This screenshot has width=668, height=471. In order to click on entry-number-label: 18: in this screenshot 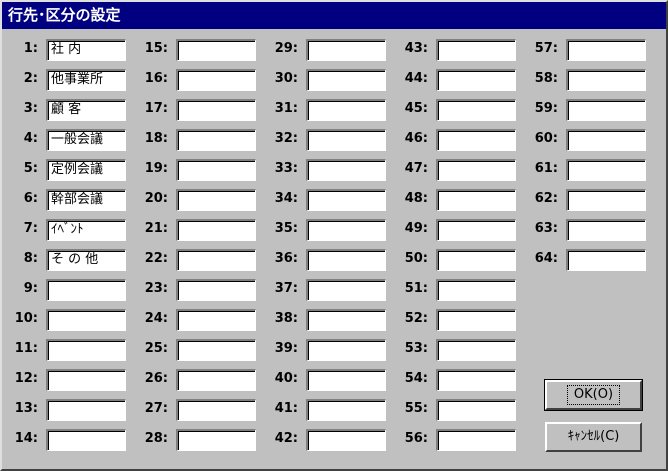, I will do `click(156, 138)`.